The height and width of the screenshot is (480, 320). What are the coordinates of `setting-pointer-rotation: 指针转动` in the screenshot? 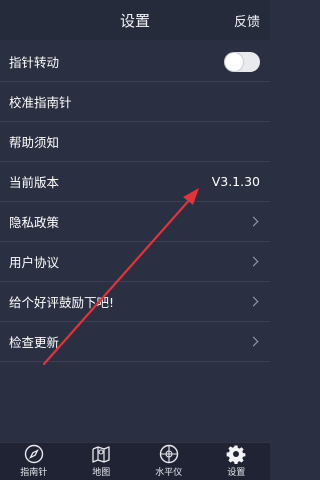 It's located at (135, 62).